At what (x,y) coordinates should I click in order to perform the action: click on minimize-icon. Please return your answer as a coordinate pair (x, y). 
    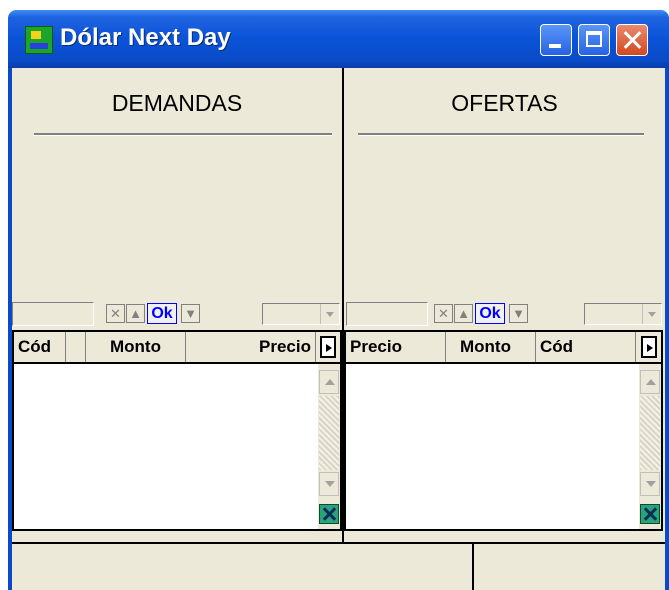
    Looking at the image, I should click on (556, 40).